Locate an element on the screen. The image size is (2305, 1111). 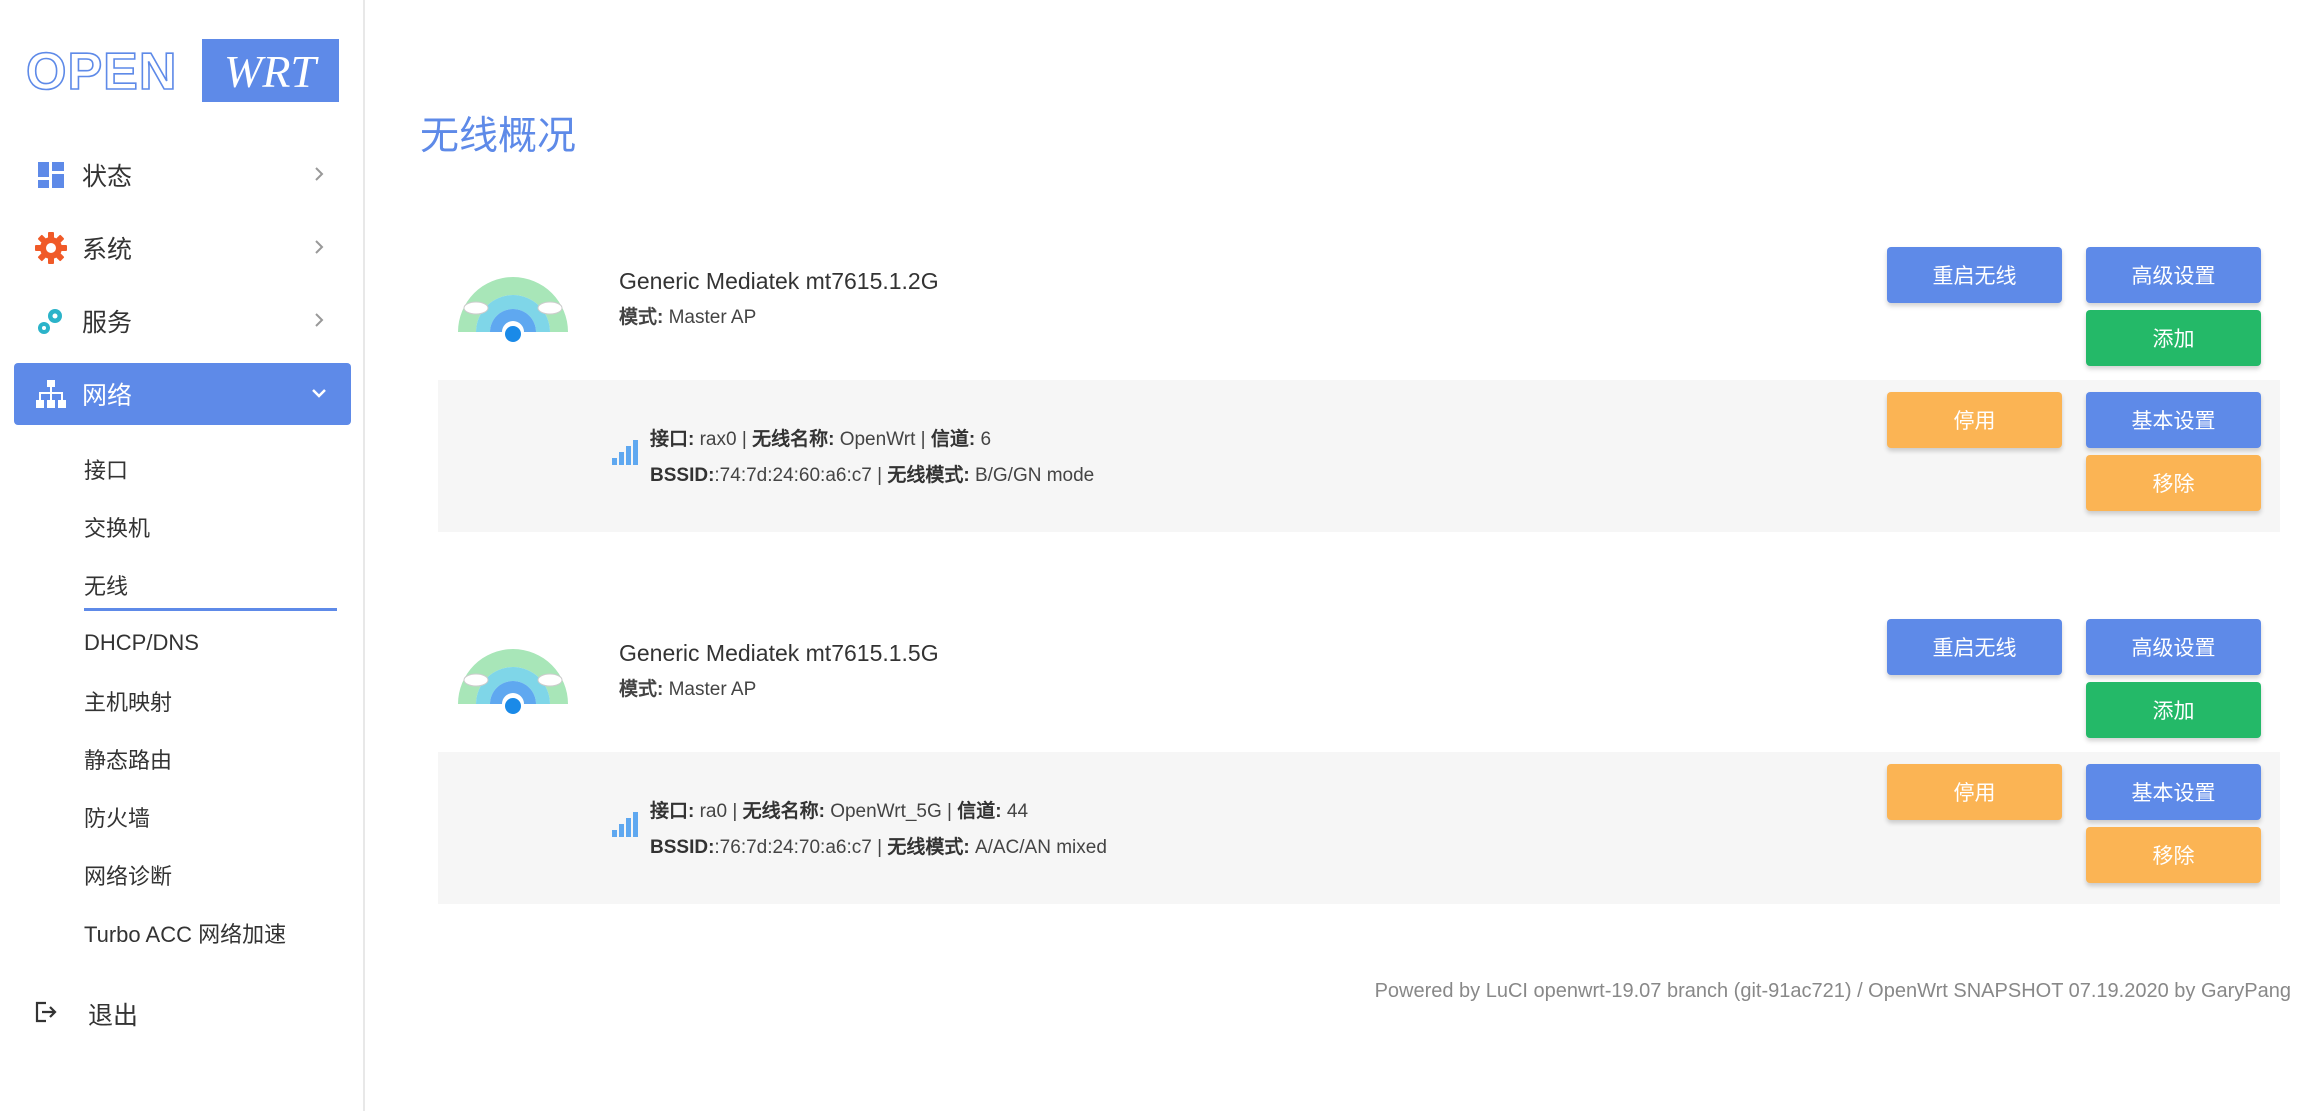
chevron-down-icon is located at coordinates (319, 393).